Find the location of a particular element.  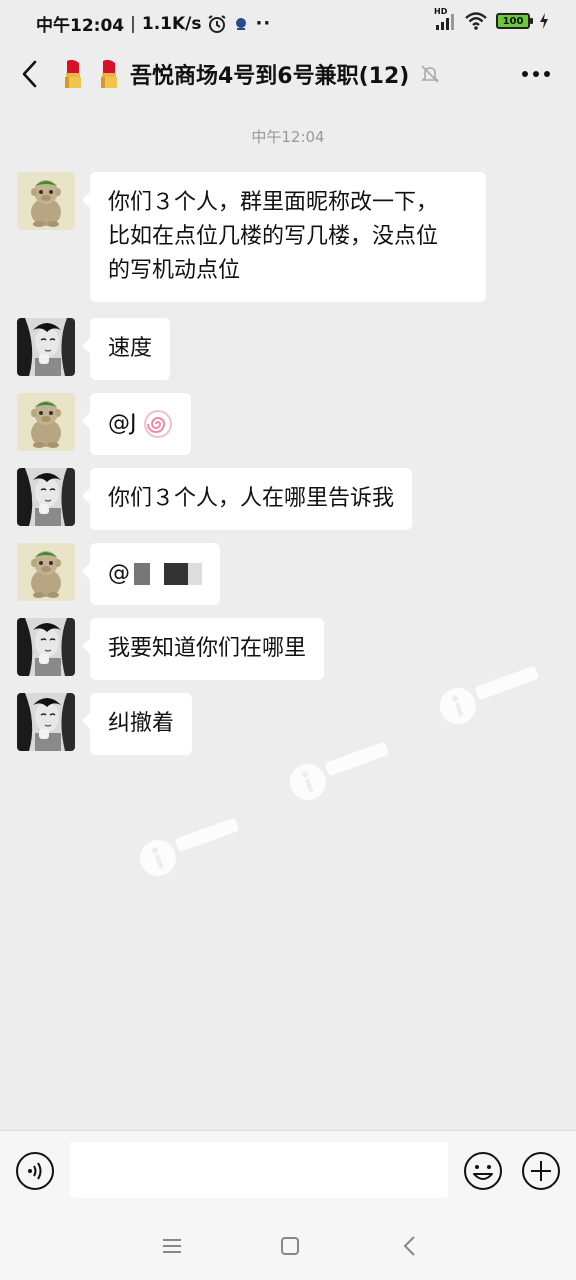

message-input is located at coordinates (259, 1170).